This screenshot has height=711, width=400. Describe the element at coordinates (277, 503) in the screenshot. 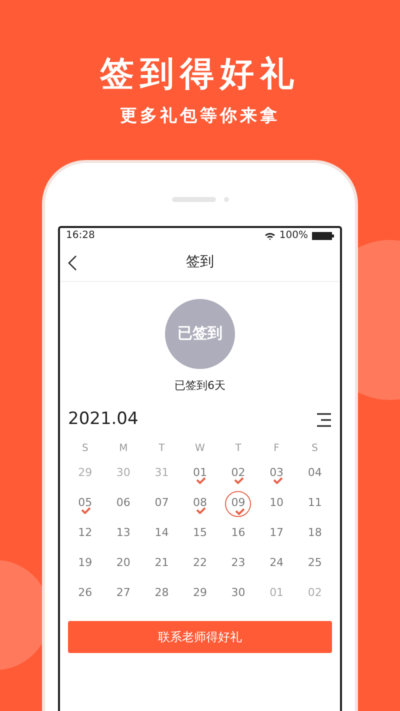

I see `calendar-day: 10` at that location.